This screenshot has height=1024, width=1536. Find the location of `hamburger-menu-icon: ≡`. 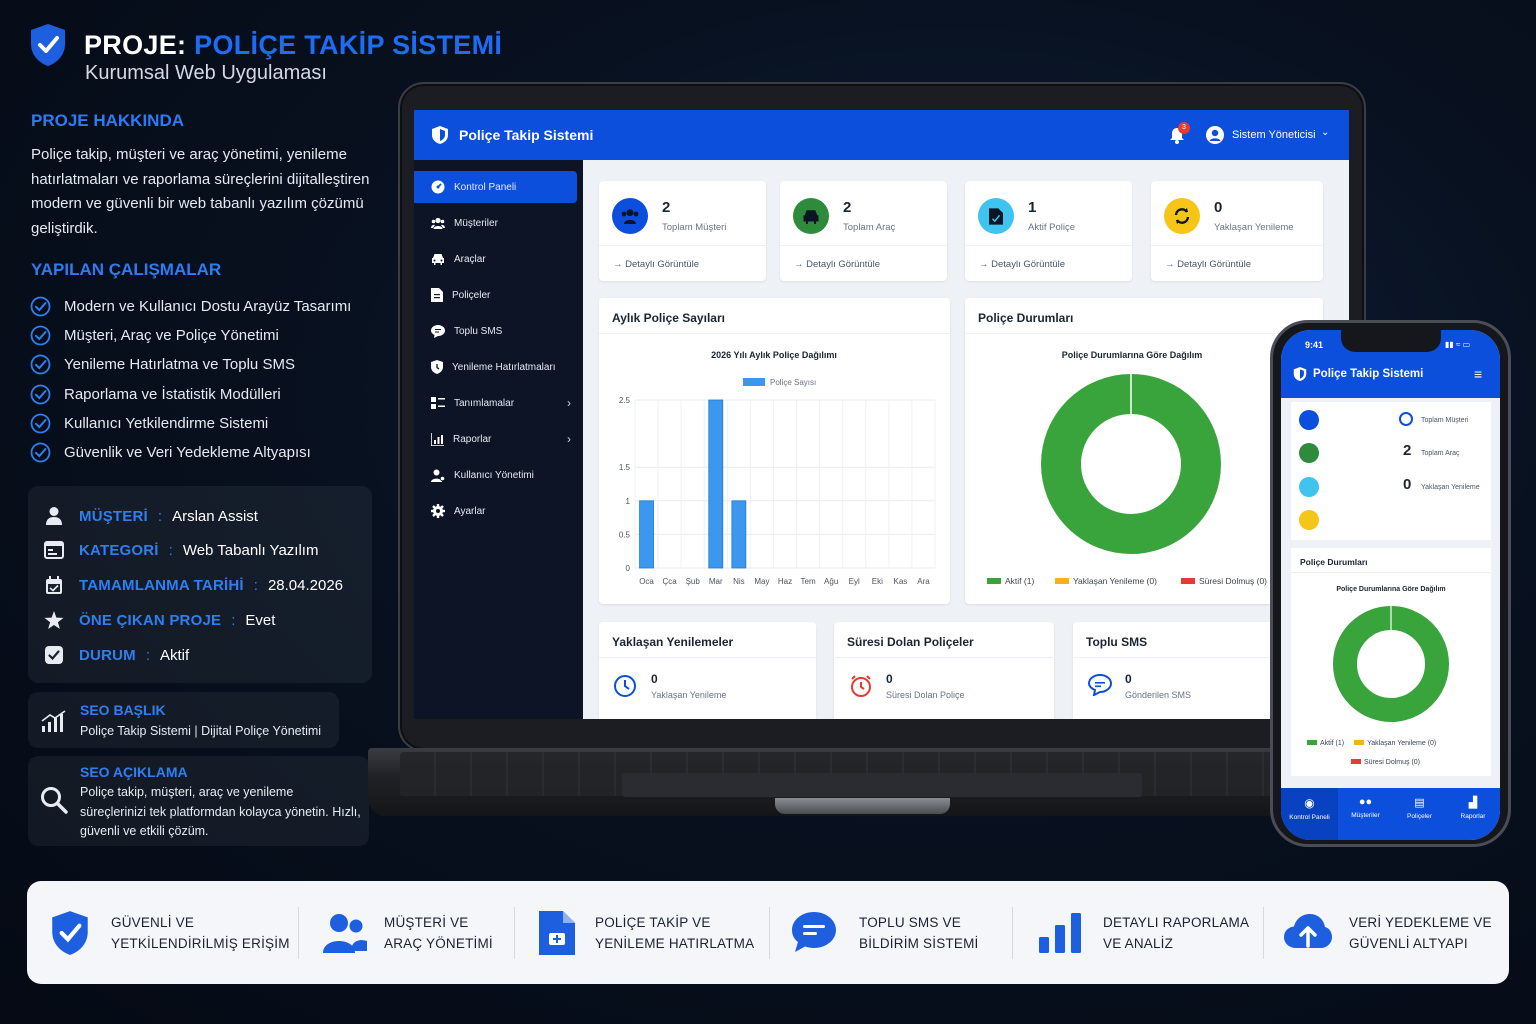

hamburger-menu-icon: ≡ is located at coordinates (1478, 374).